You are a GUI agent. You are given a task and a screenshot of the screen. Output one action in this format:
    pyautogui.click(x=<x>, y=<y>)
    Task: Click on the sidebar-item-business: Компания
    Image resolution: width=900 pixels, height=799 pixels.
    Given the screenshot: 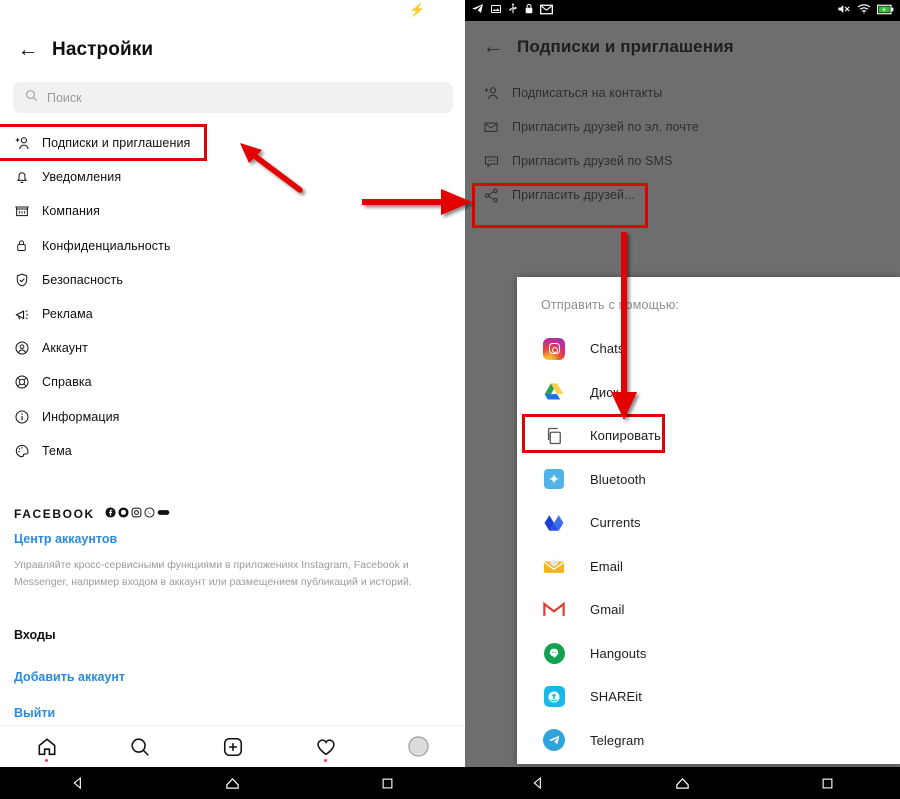 What is the action you would take?
    pyautogui.click(x=232, y=211)
    